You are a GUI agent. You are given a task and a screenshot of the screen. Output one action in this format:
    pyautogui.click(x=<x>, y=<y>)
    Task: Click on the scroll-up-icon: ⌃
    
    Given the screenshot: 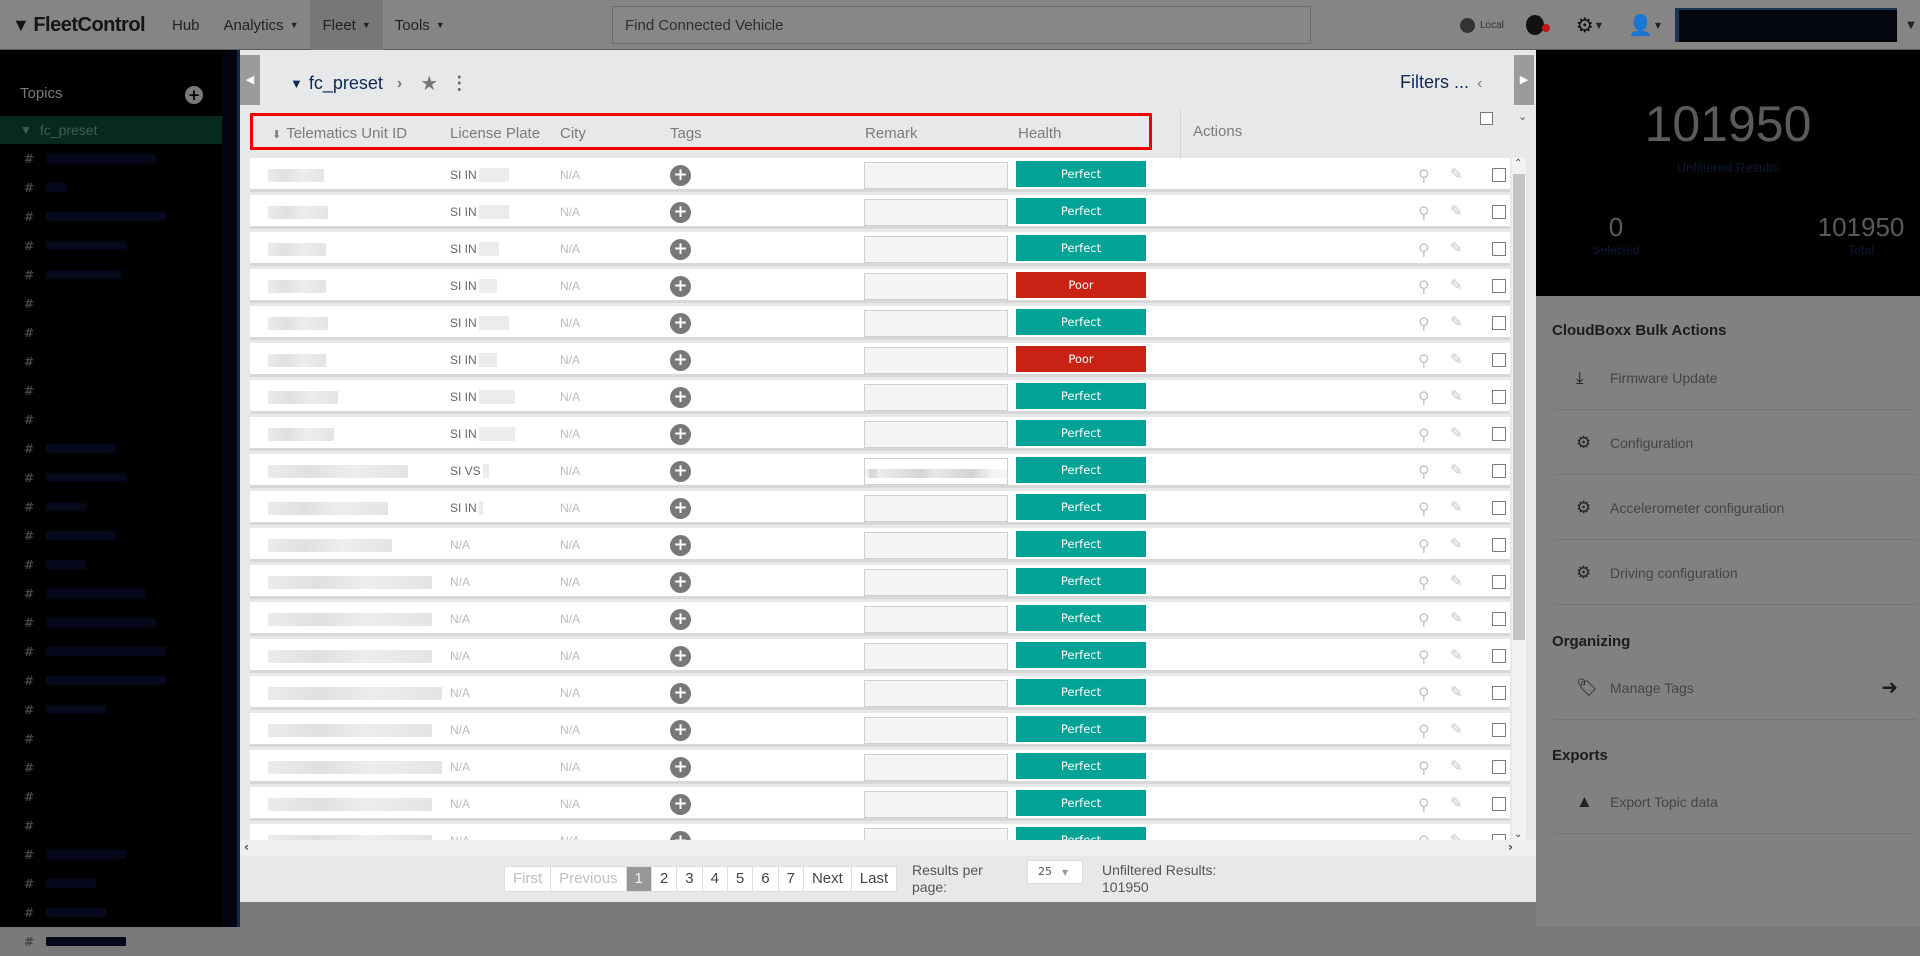 What is the action you would take?
    pyautogui.click(x=1518, y=163)
    